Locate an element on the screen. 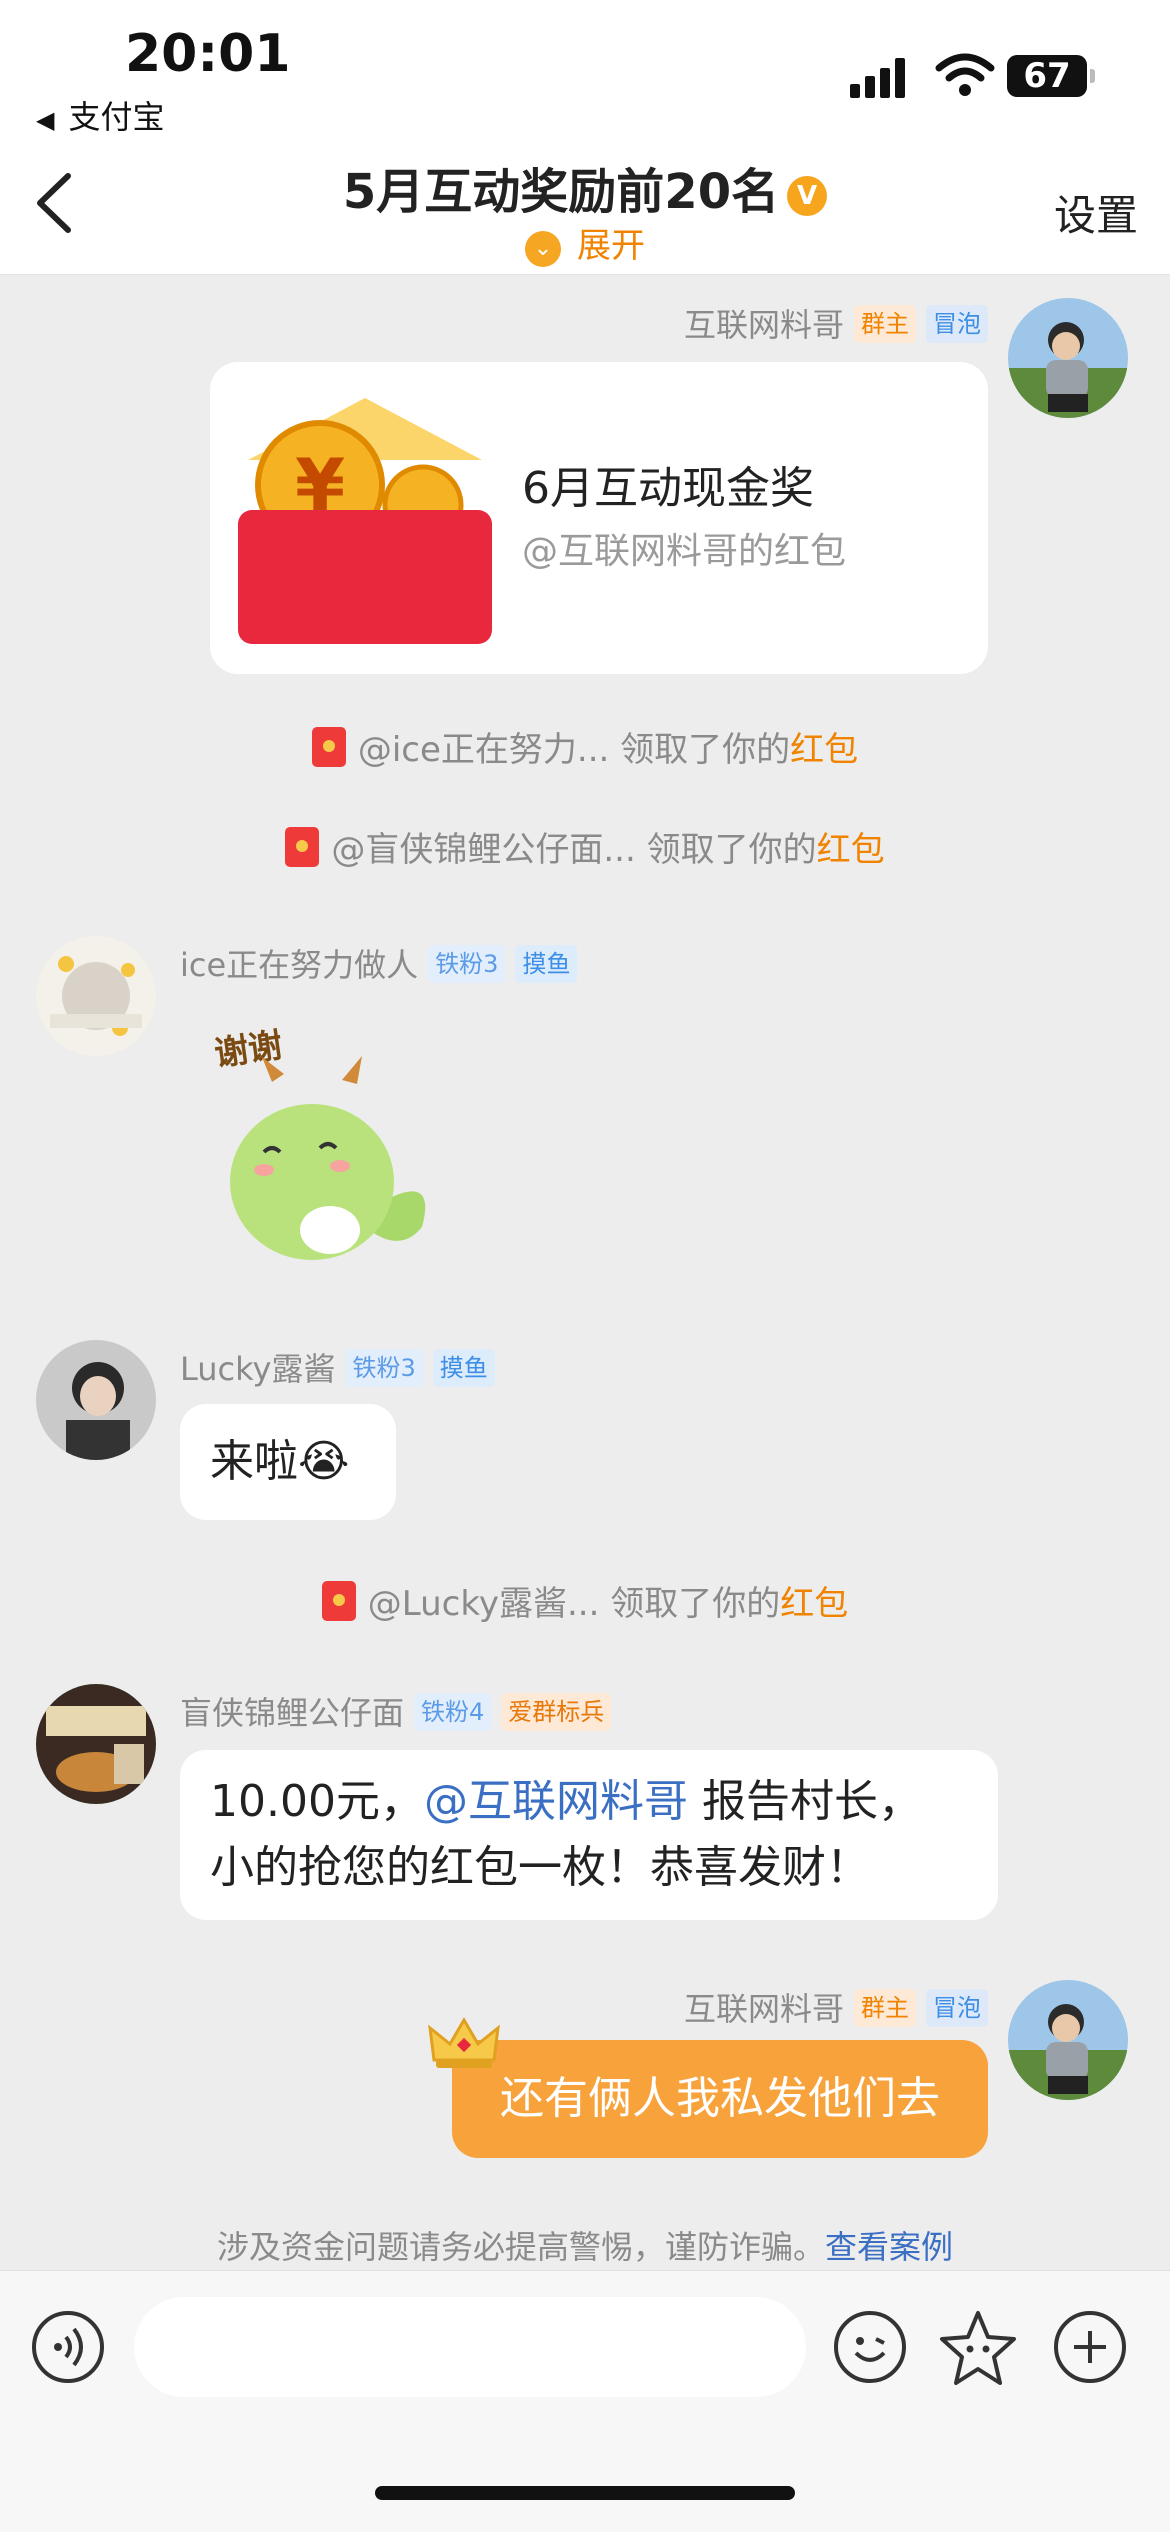  verified-badge-icon: V is located at coordinates (807, 196).